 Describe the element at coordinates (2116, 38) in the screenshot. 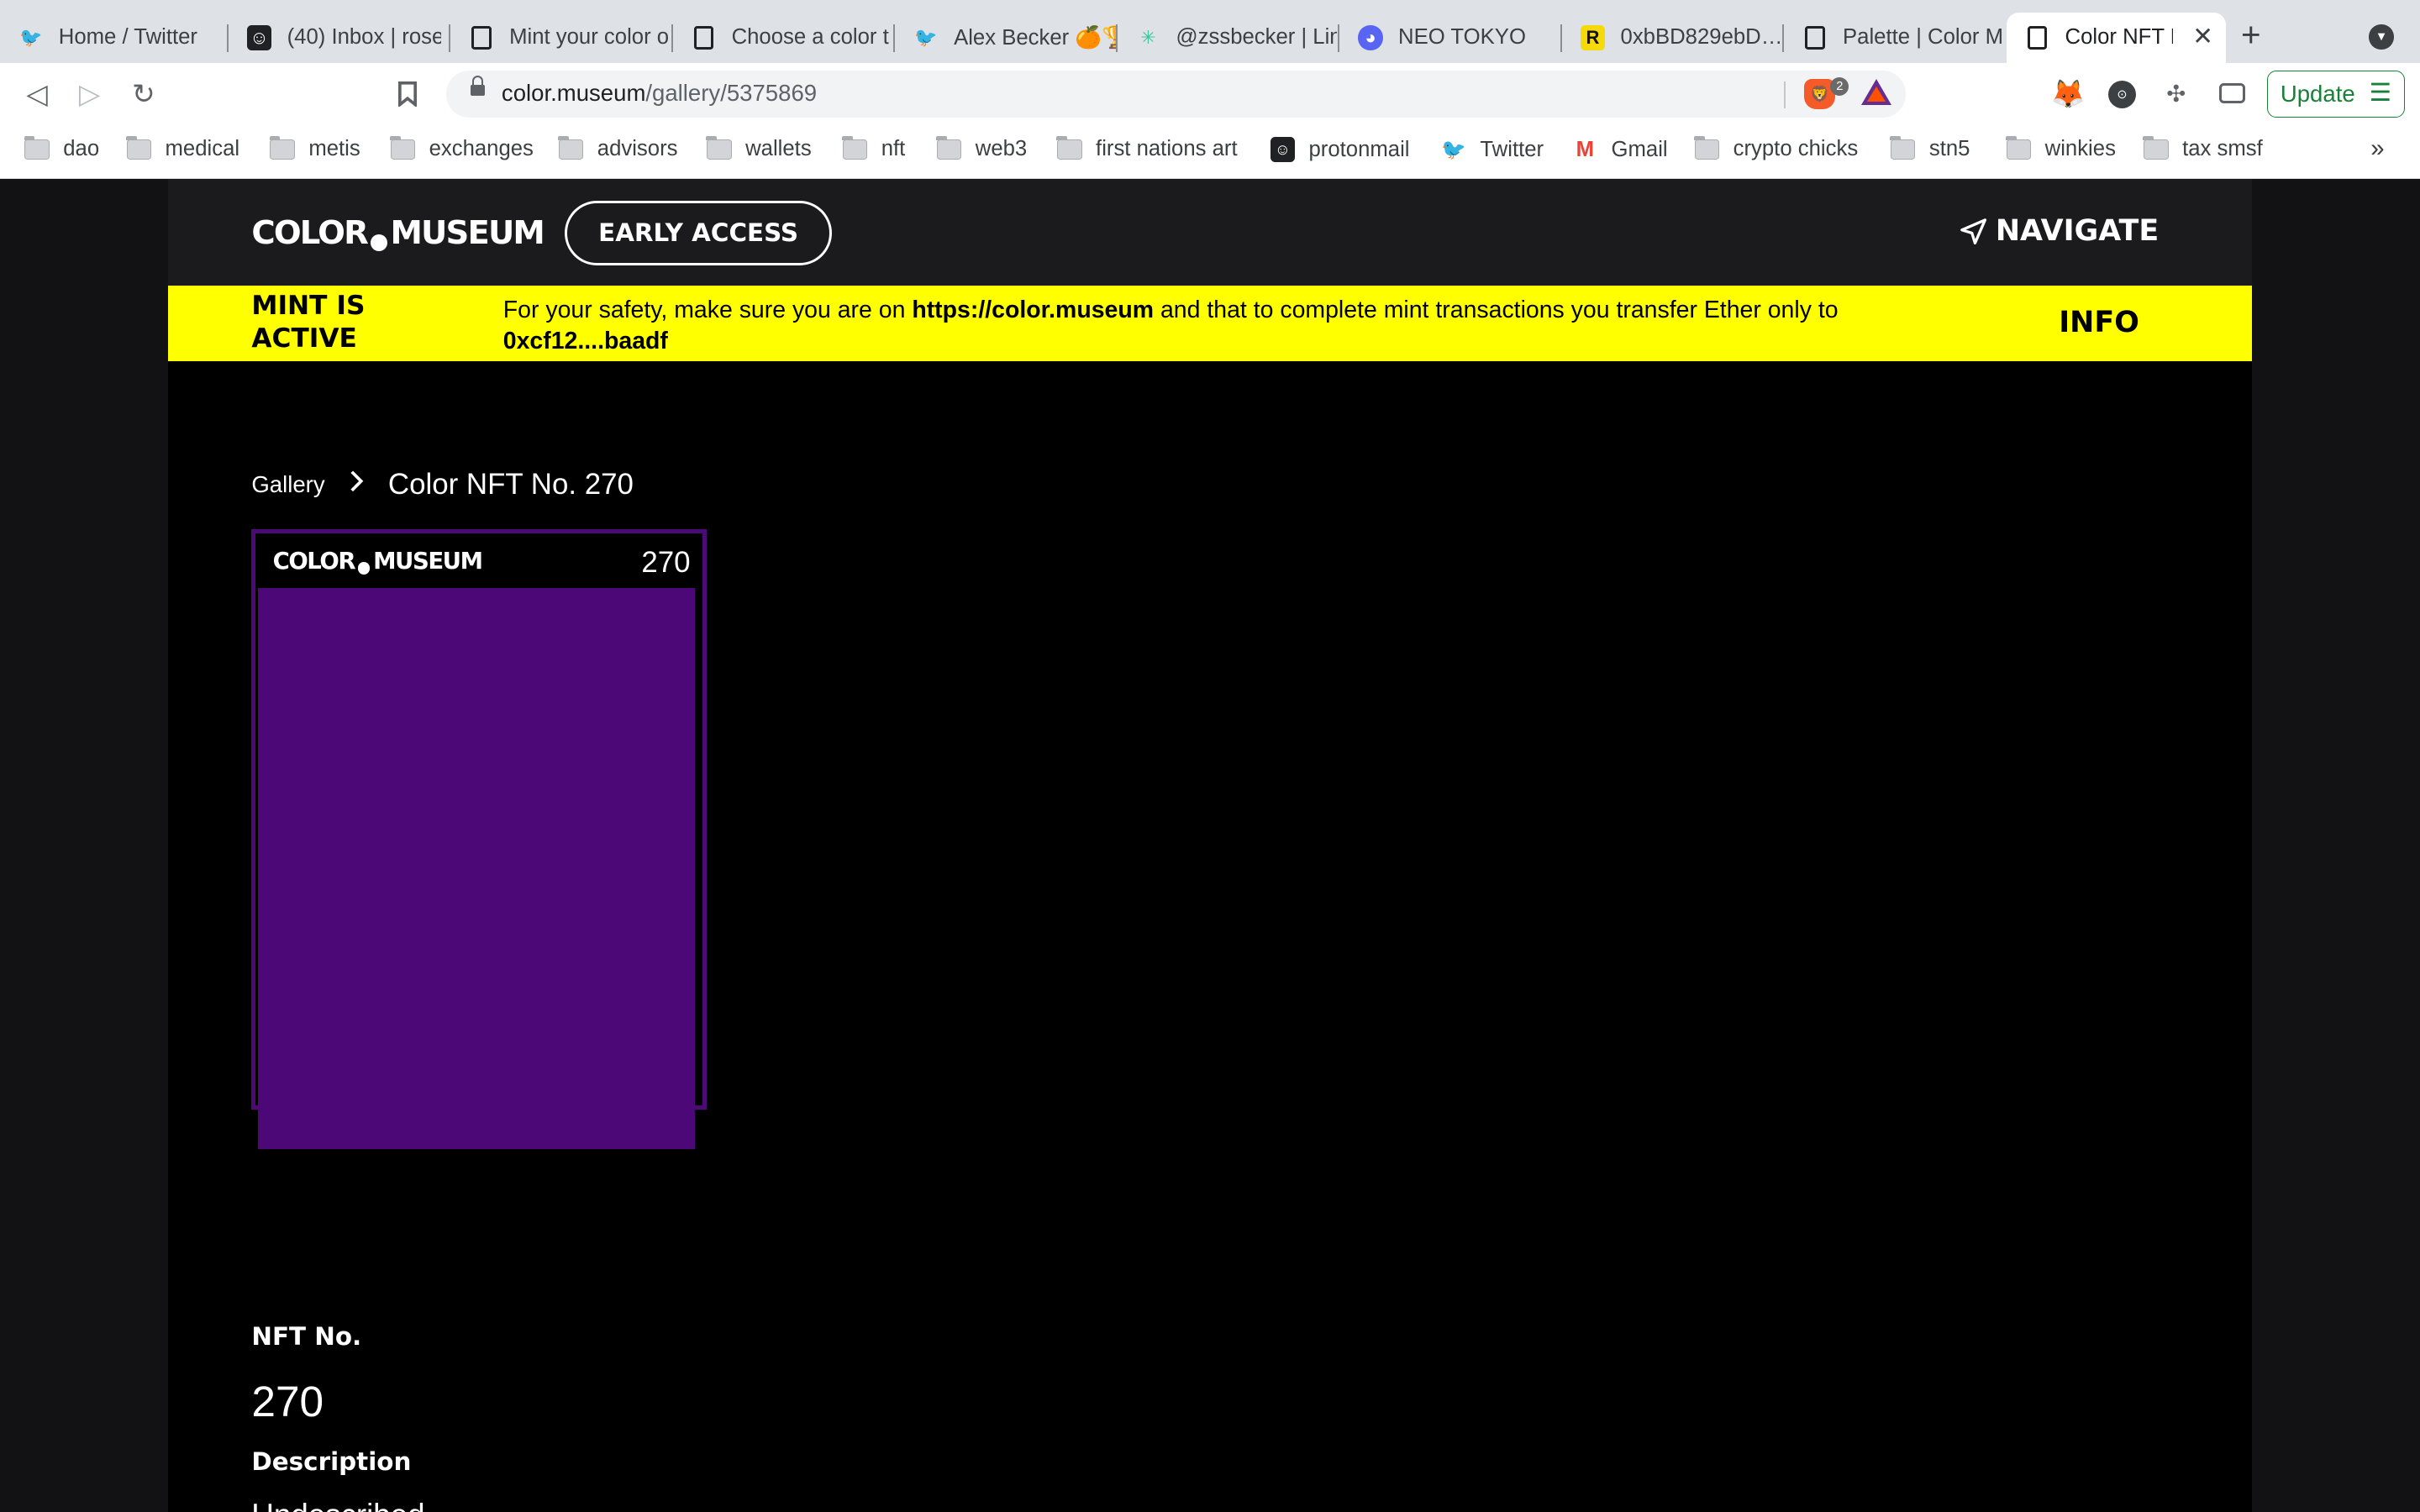

I see `tab-color-nft-active: Color NFT No ✕` at that location.